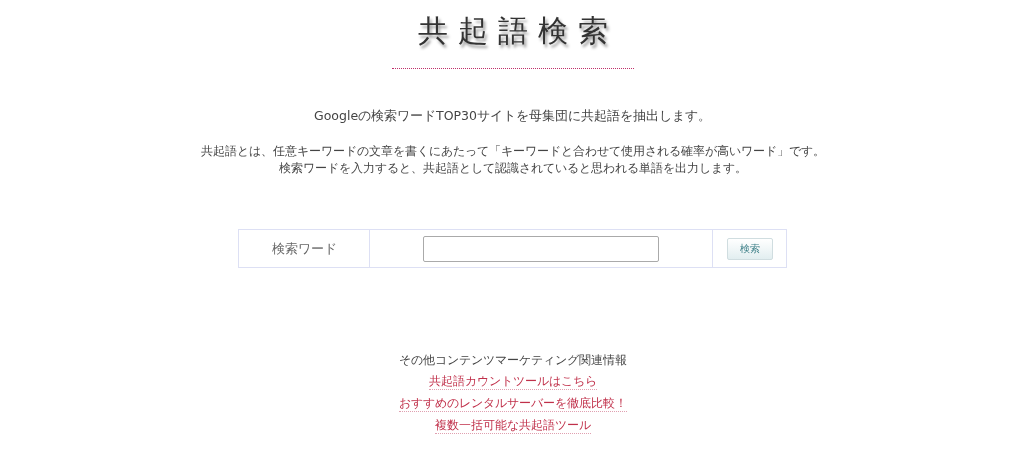 The height and width of the screenshot is (451, 1025). What do you see at coordinates (512, 425) in the screenshot?
I see `related-link: 複数一括可能な共起語ツール` at bounding box center [512, 425].